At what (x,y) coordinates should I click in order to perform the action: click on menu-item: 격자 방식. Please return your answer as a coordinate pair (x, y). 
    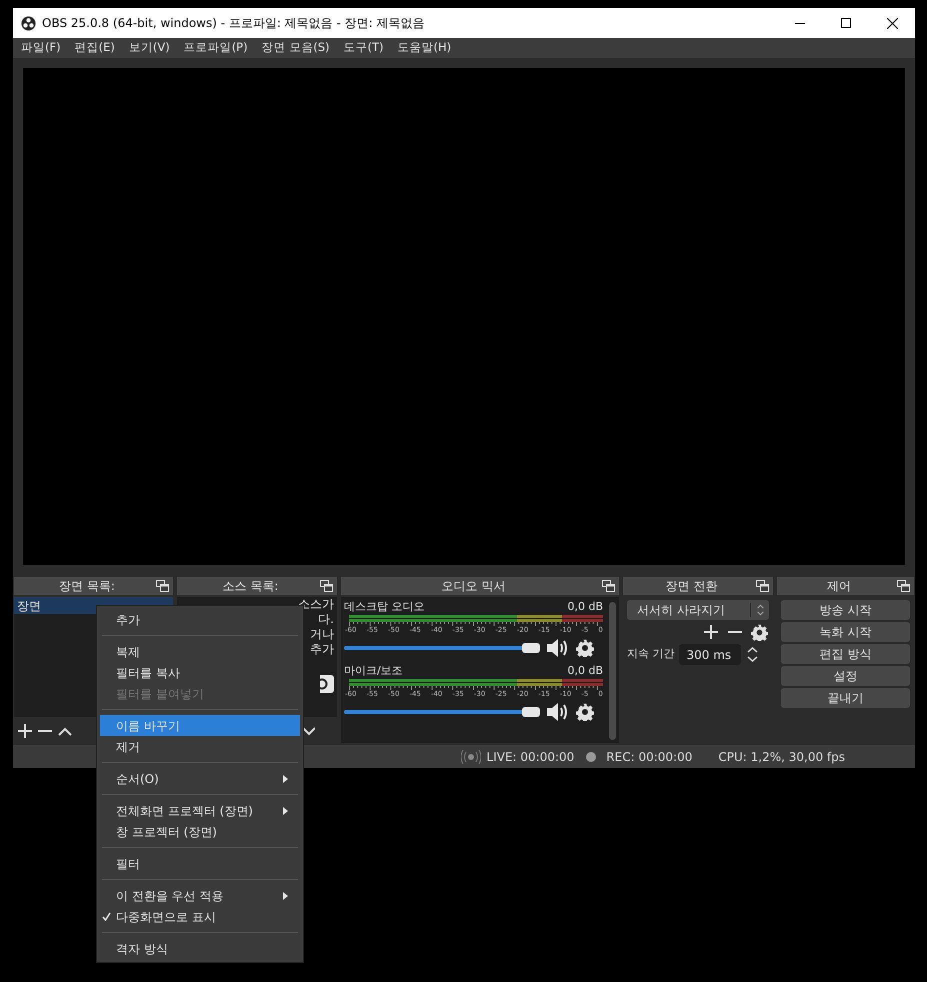
    Looking at the image, I should click on (200, 948).